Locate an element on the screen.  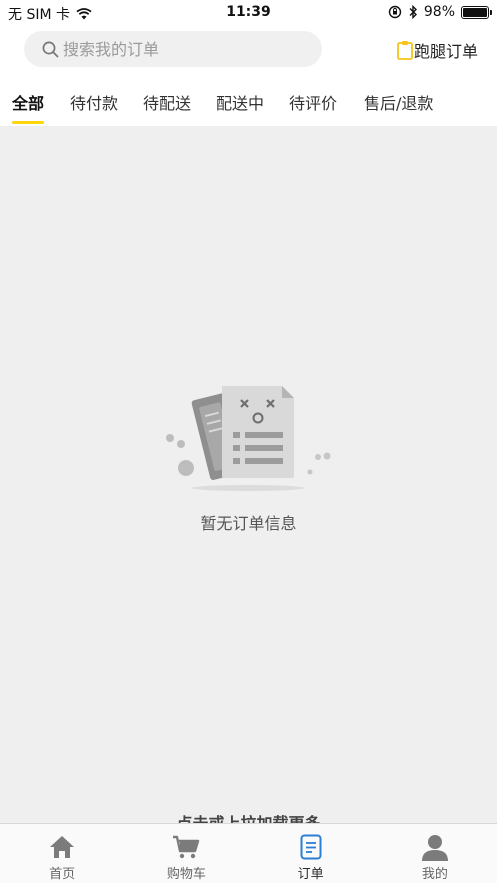
order-tabs: 全部 待付款 待配送 配送中 待评价 售后/退款 is located at coordinates (248, 105).